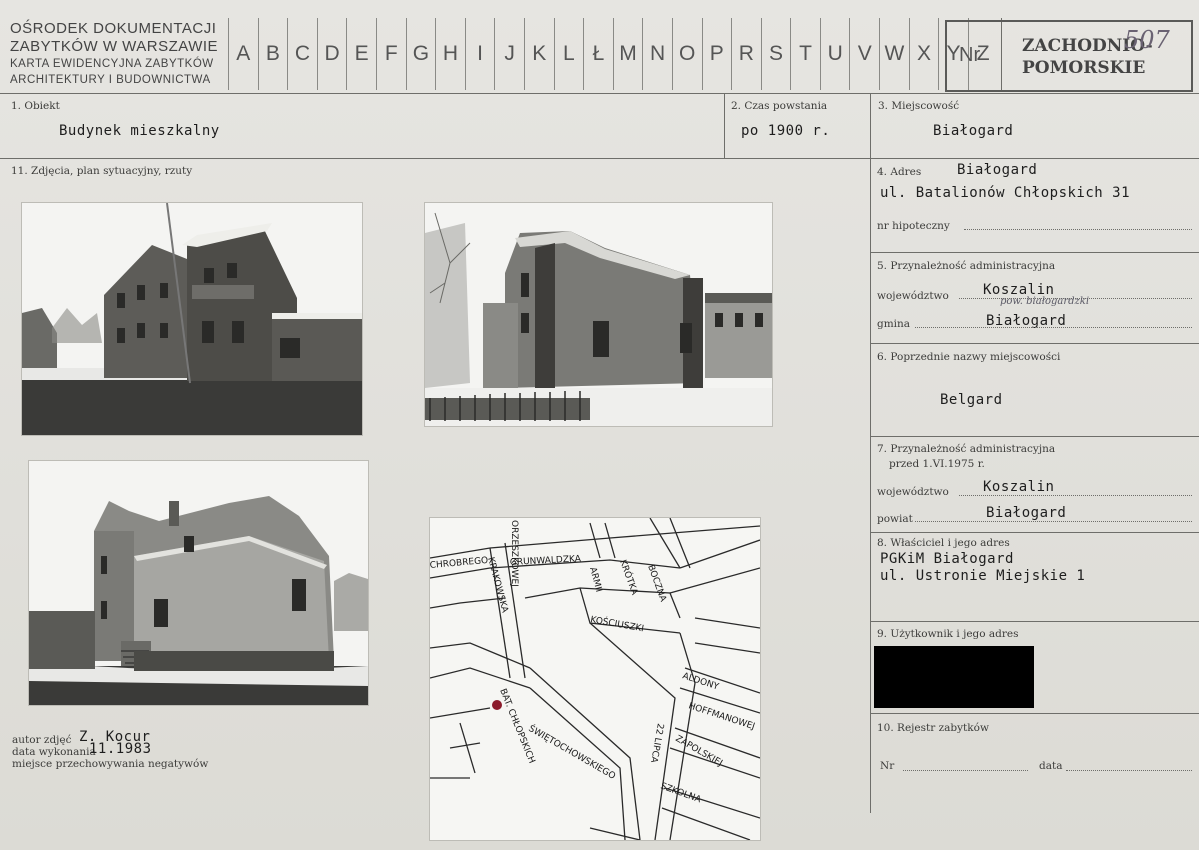  Describe the element at coordinates (598, 314) in the screenshot. I see `photo-side-view` at that location.